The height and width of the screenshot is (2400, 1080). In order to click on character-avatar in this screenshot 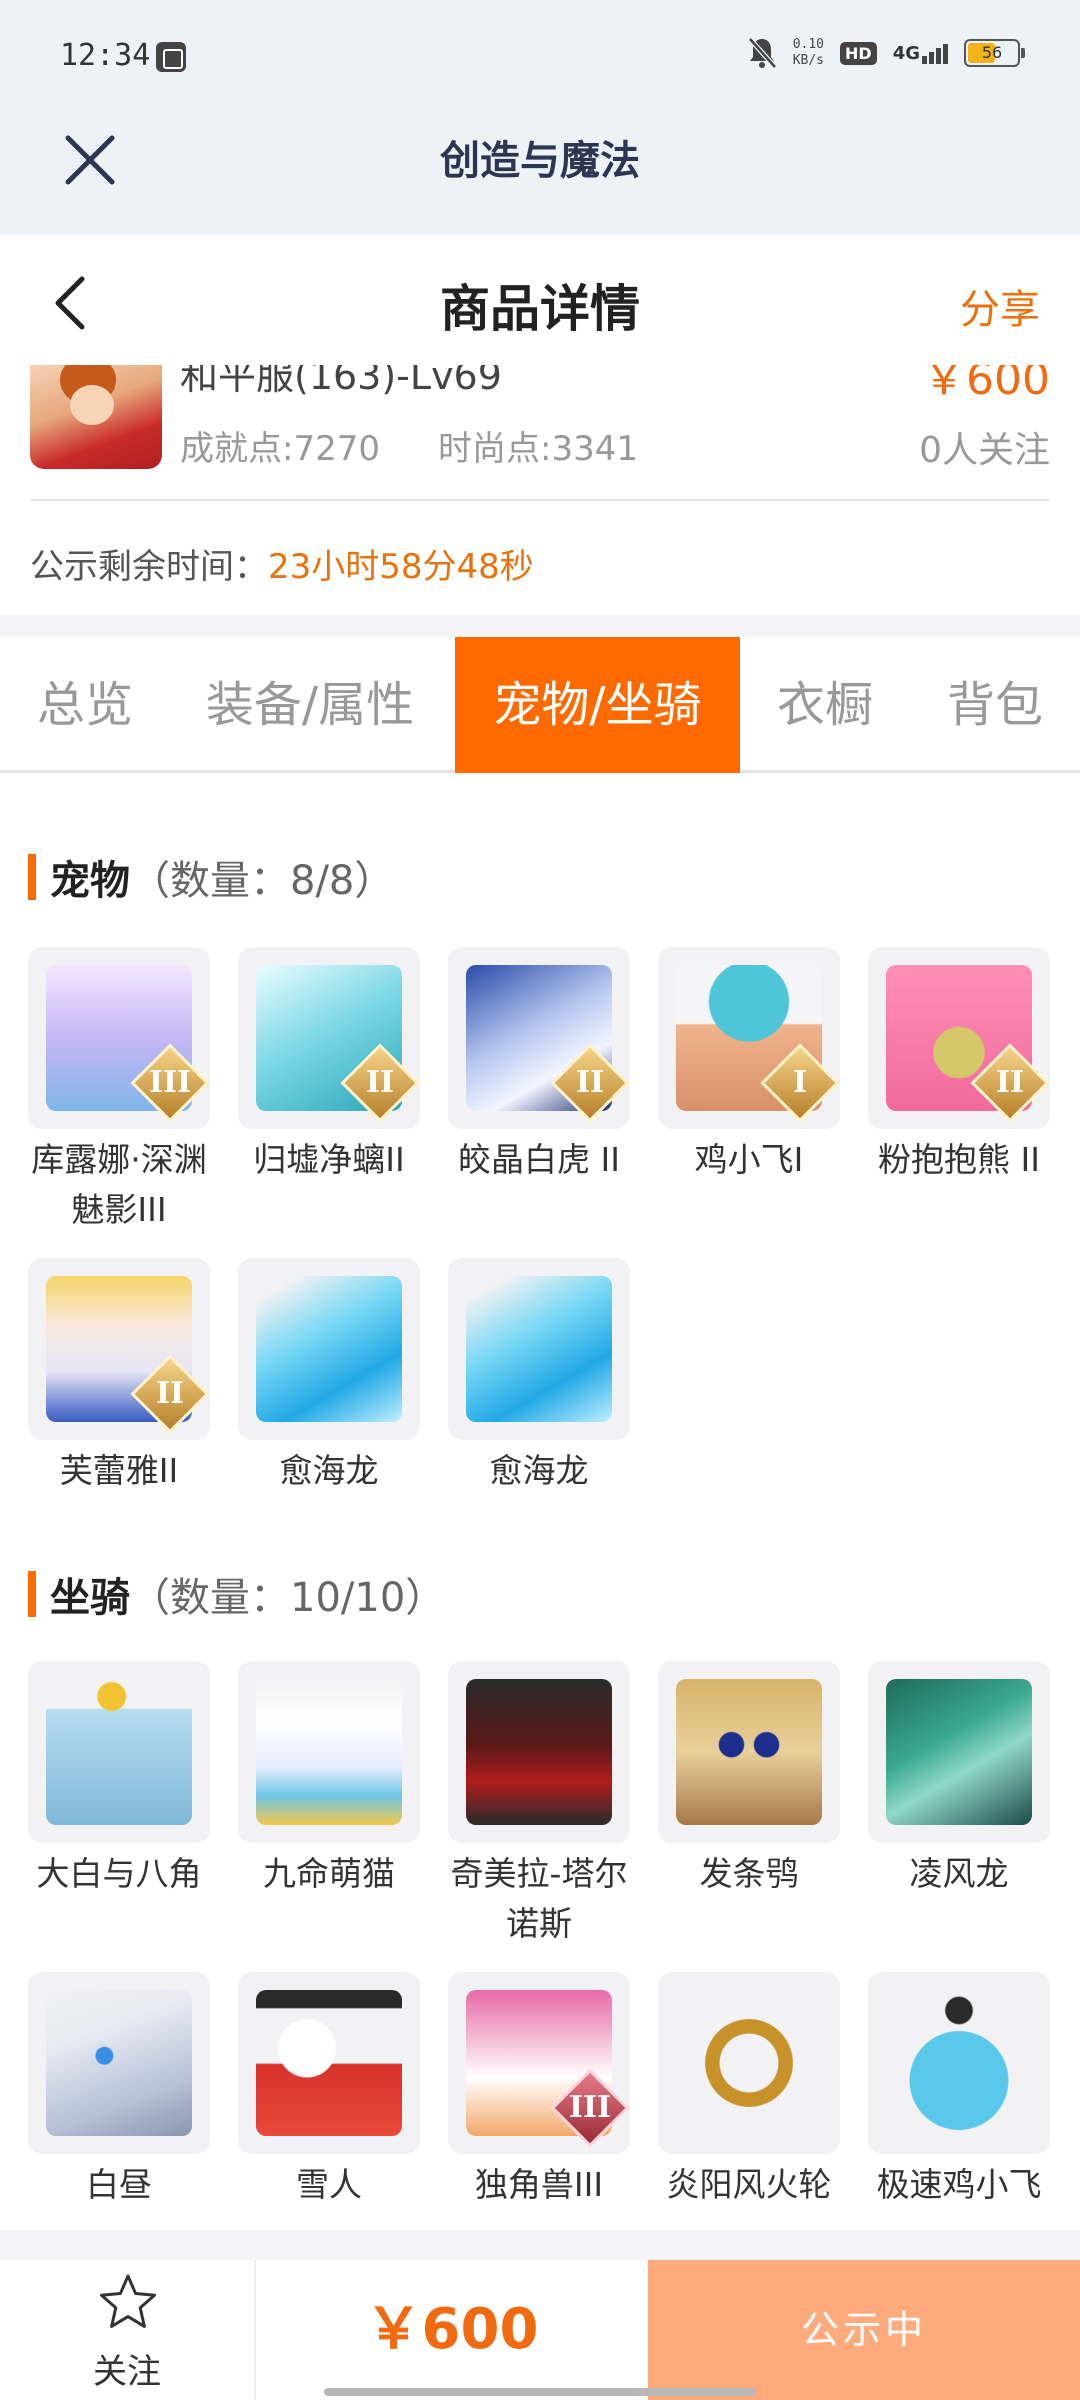, I will do `click(96, 417)`.